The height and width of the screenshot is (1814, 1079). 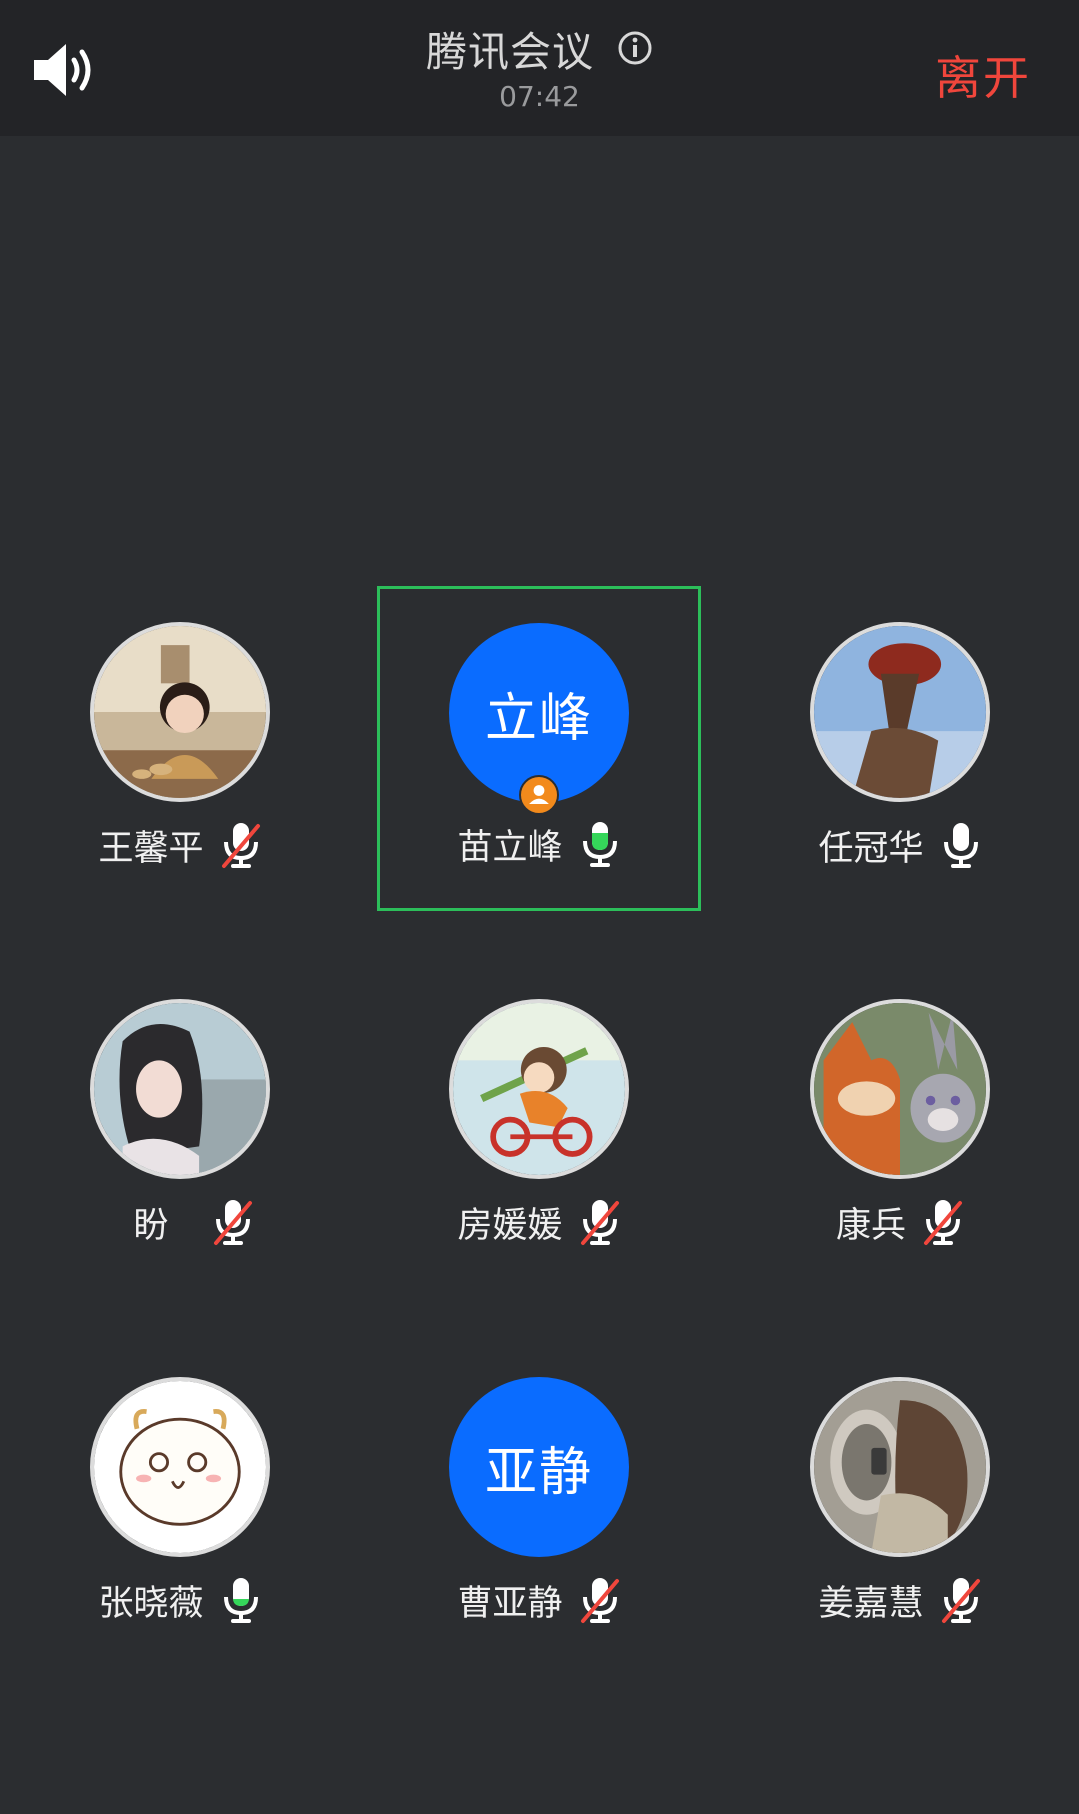 What do you see at coordinates (600, 844) in the screenshot?
I see `mic-active-icon` at bounding box center [600, 844].